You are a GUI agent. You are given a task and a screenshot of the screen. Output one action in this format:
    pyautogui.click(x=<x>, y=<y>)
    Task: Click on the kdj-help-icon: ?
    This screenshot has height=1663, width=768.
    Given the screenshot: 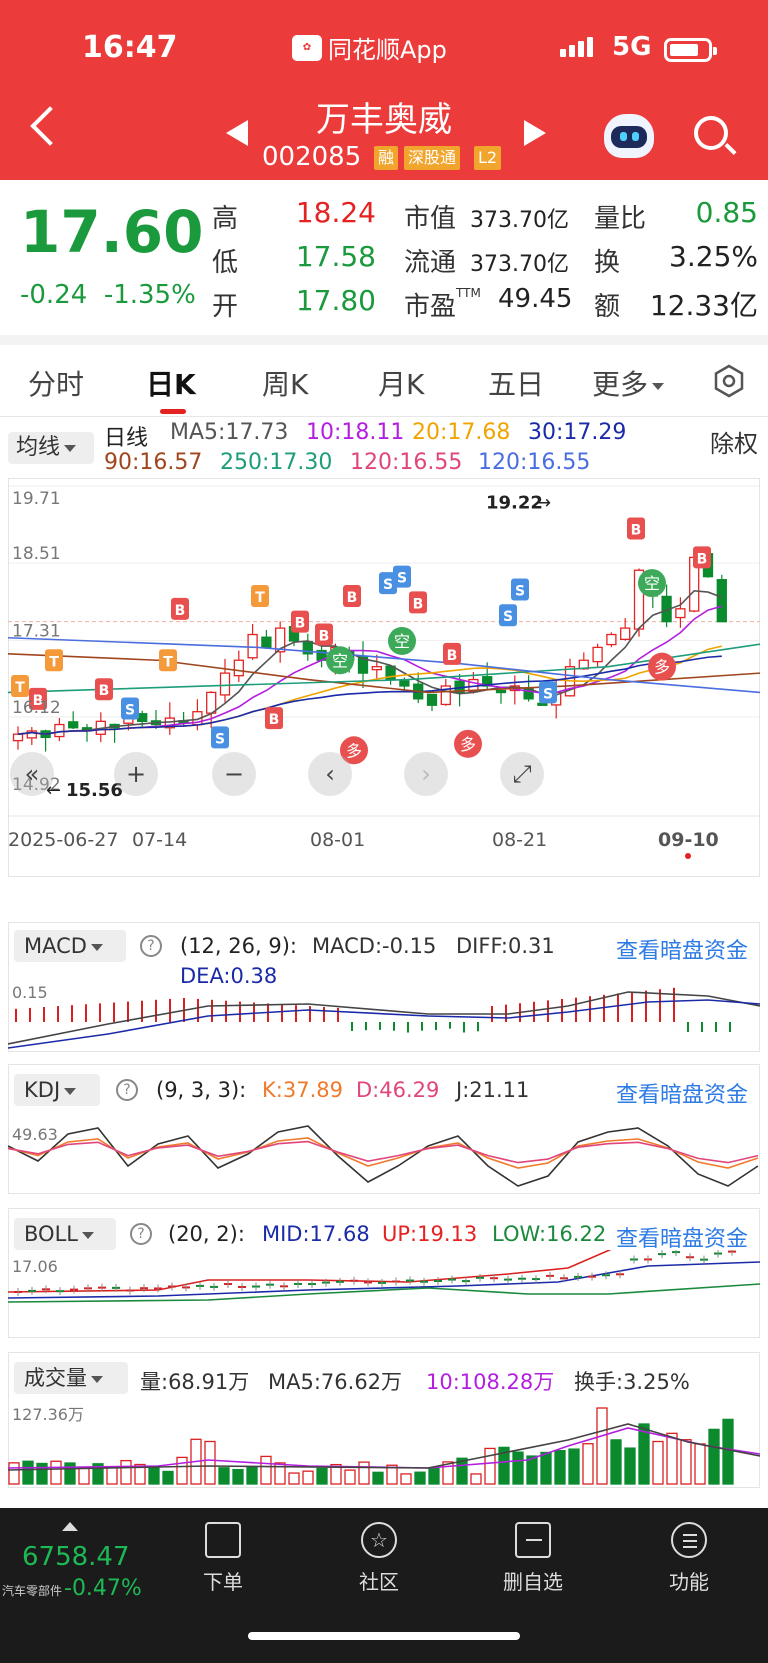 What is the action you would take?
    pyautogui.click(x=127, y=1090)
    